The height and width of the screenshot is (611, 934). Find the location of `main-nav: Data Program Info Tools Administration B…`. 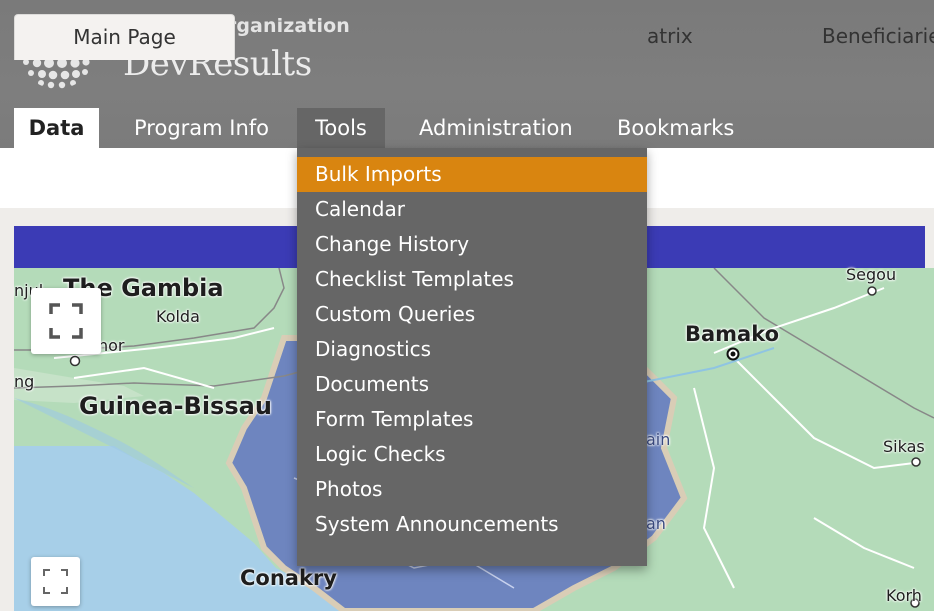

main-nav: Data Program Info Tools Administration B… is located at coordinates (467, 128).